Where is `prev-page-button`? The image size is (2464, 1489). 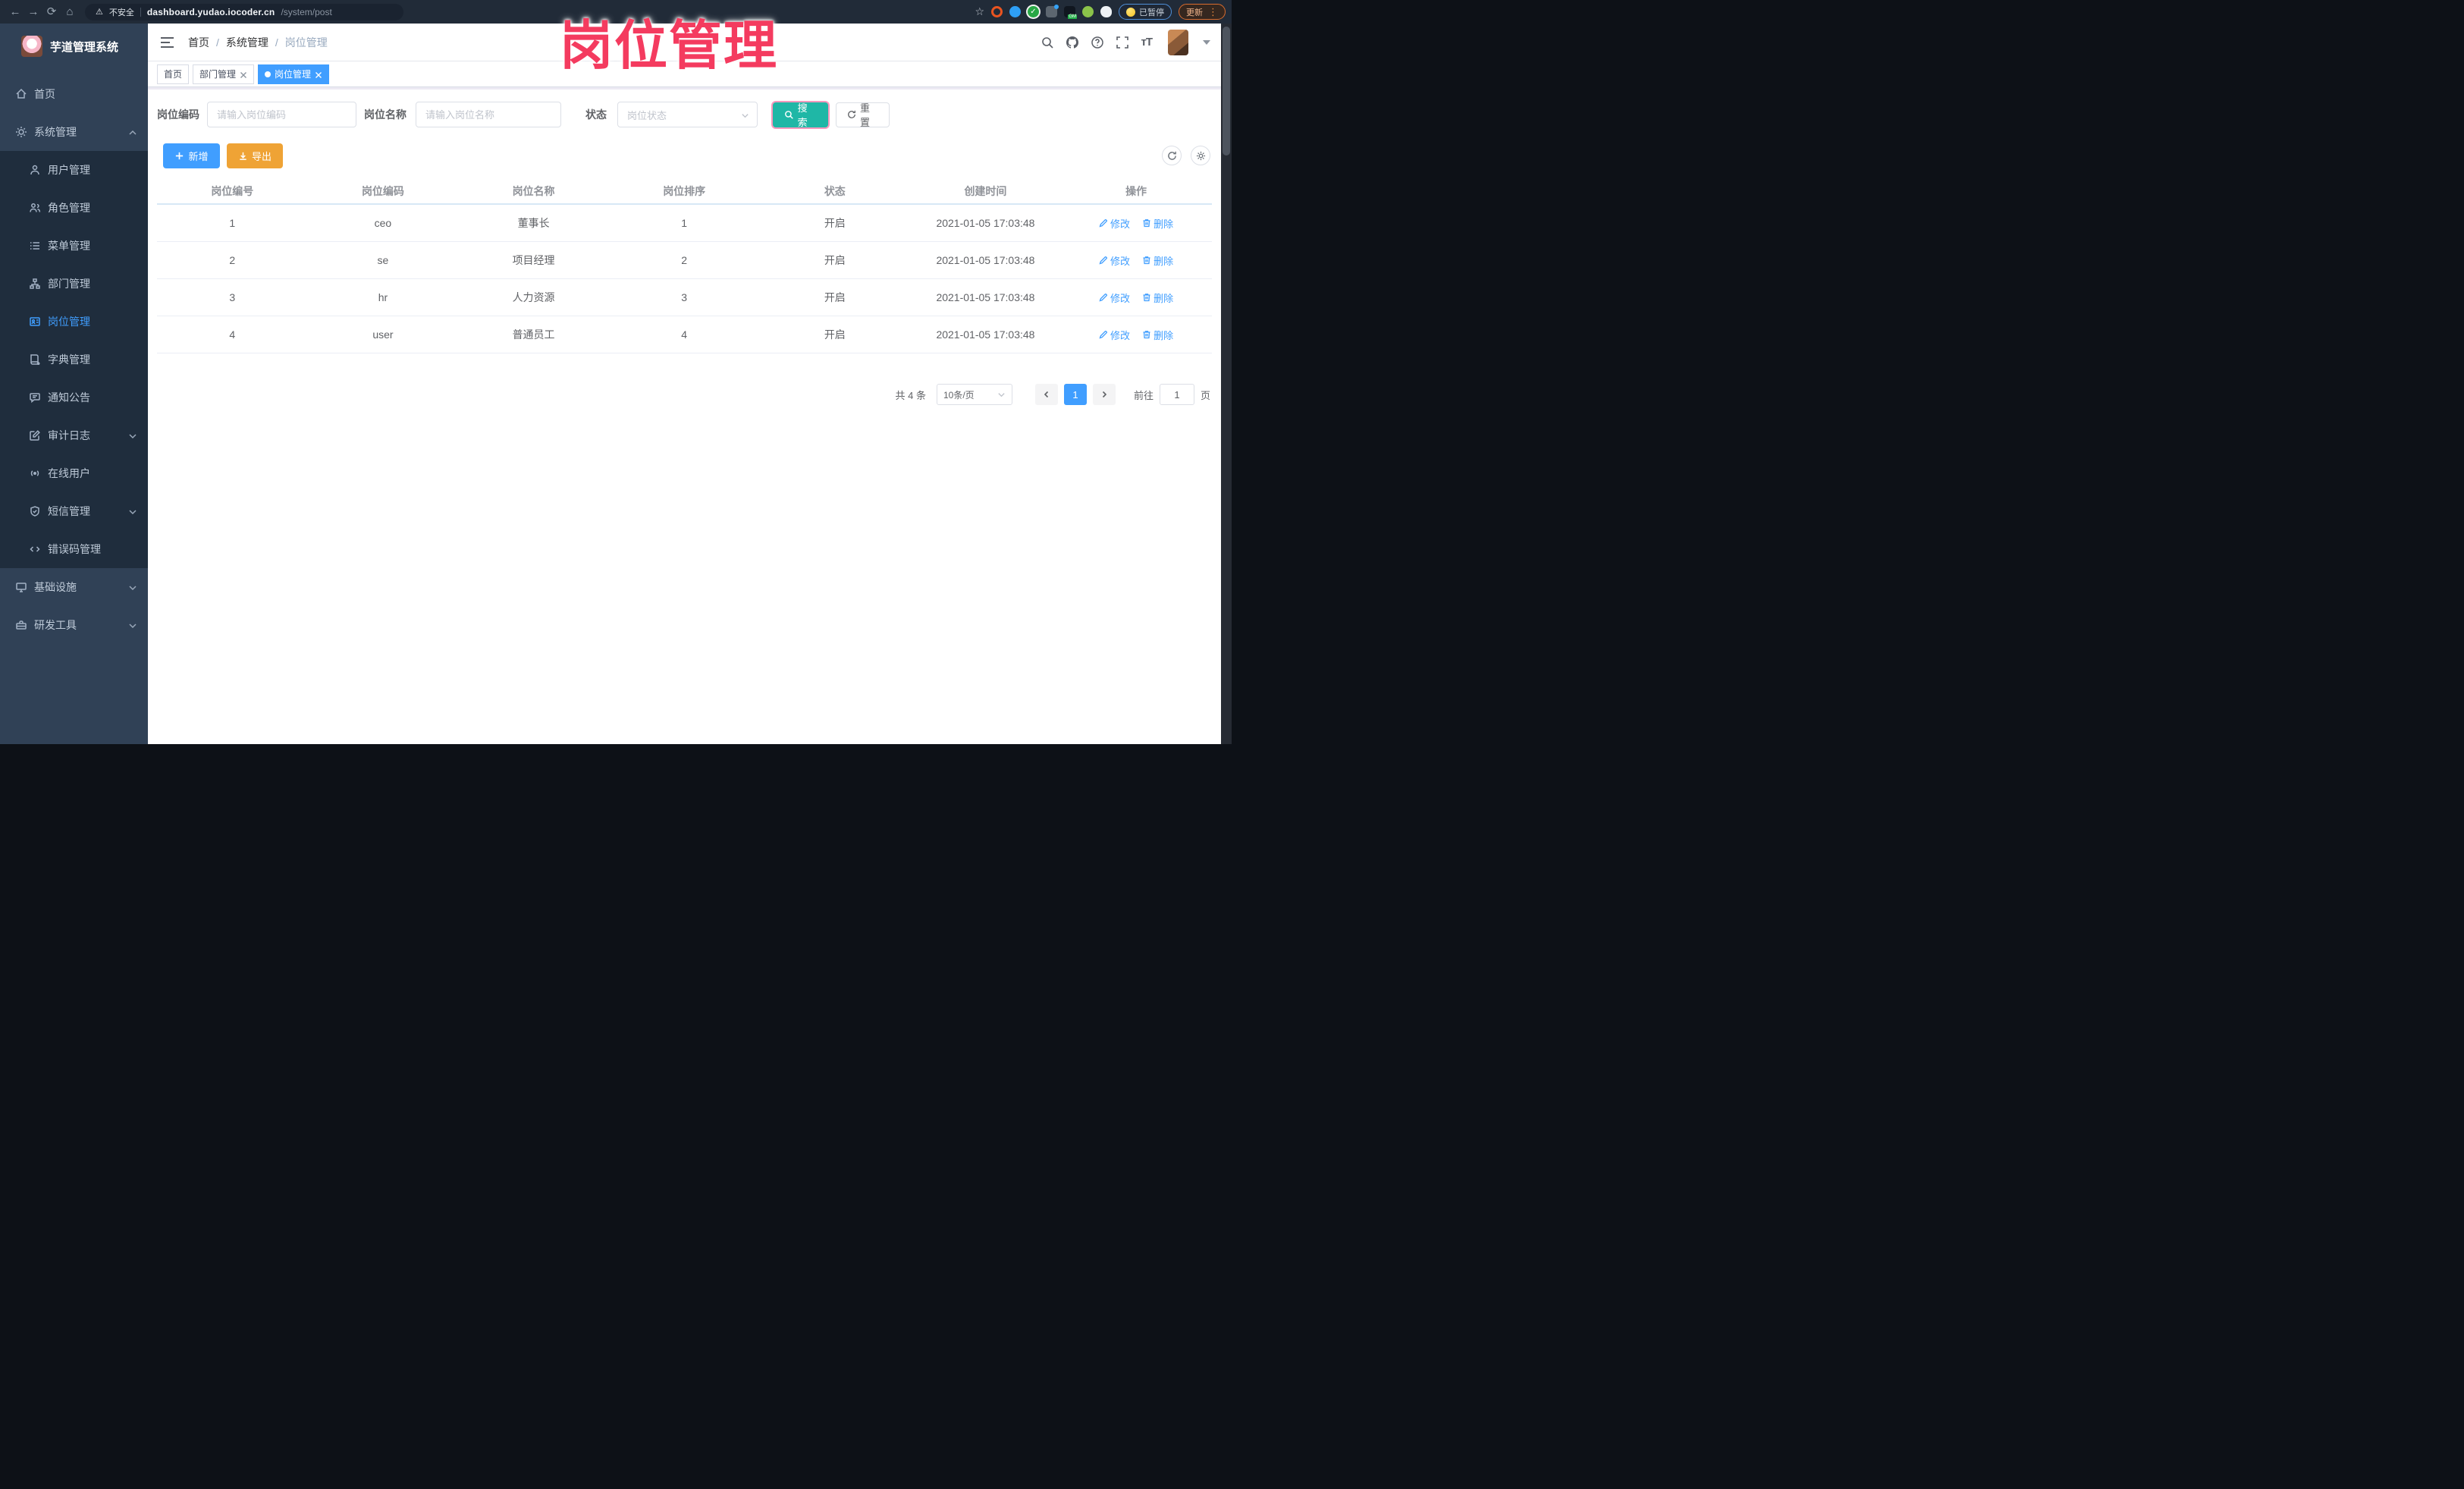
prev-page-button is located at coordinates (1046, 394).